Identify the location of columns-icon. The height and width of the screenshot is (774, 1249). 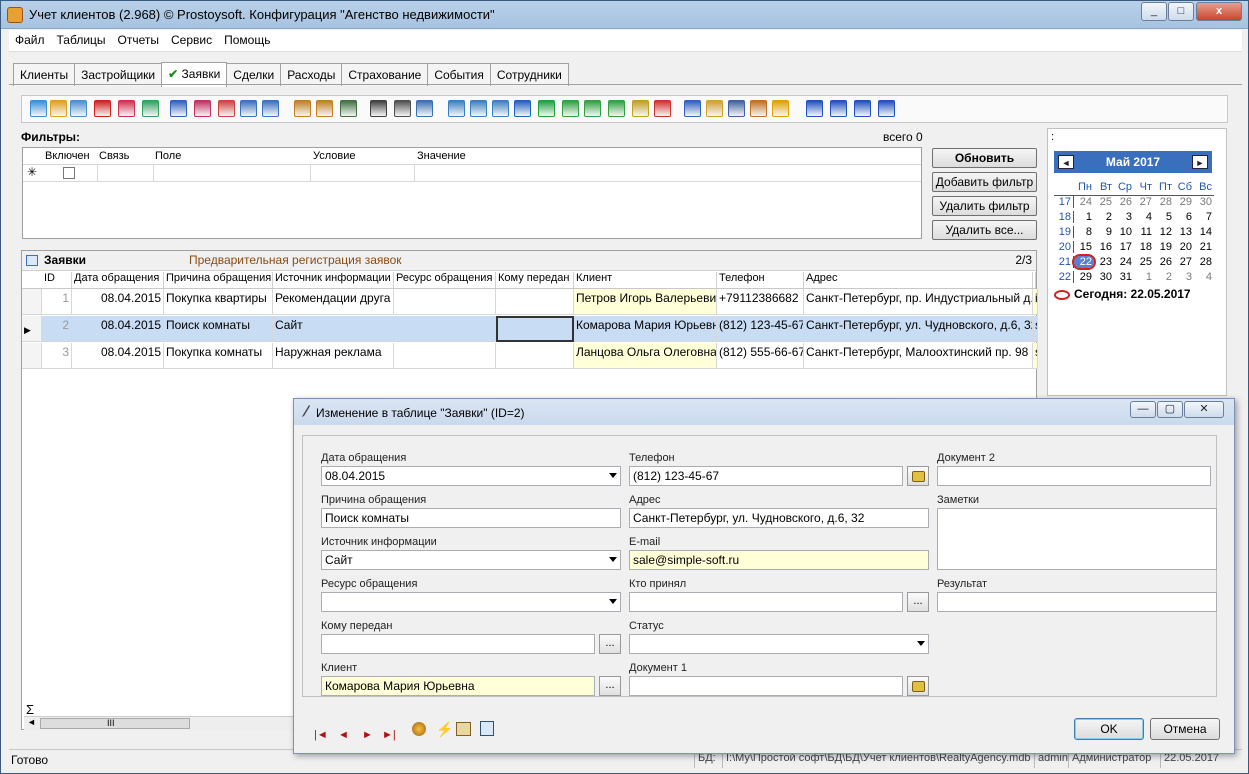
(736, 108).